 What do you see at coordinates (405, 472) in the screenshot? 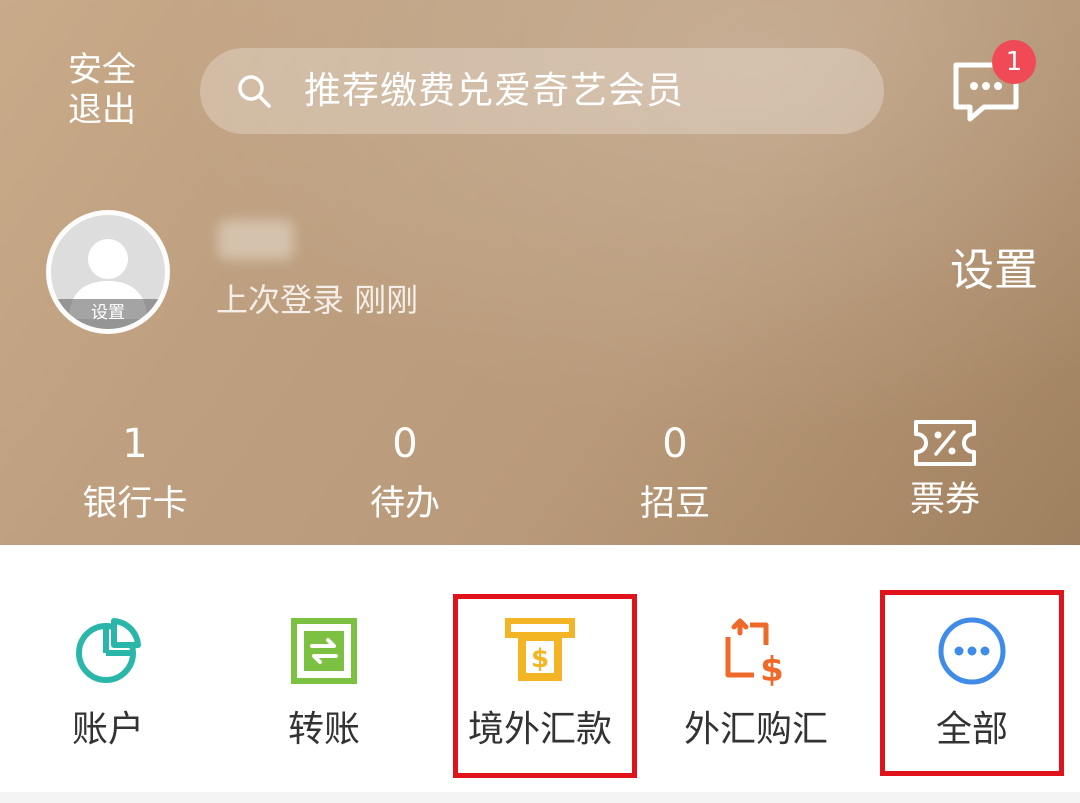
I see `stat-todo: 0 待办` at bounding box center [405, 472].